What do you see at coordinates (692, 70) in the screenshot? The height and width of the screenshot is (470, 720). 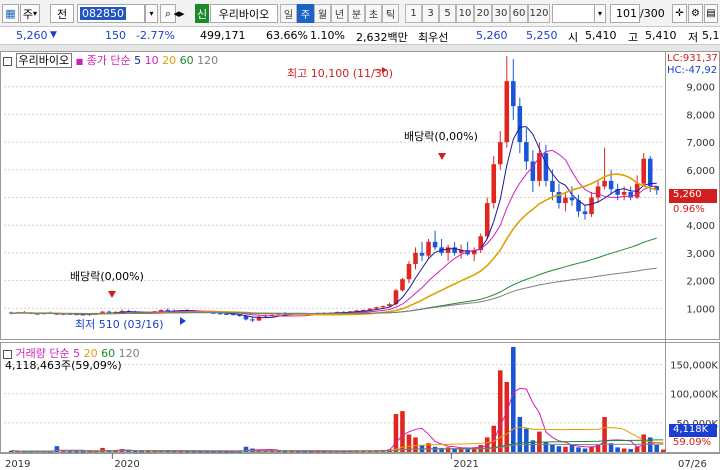 I see `hc-label: HC:-47,92` at bounding box center [692, 70].